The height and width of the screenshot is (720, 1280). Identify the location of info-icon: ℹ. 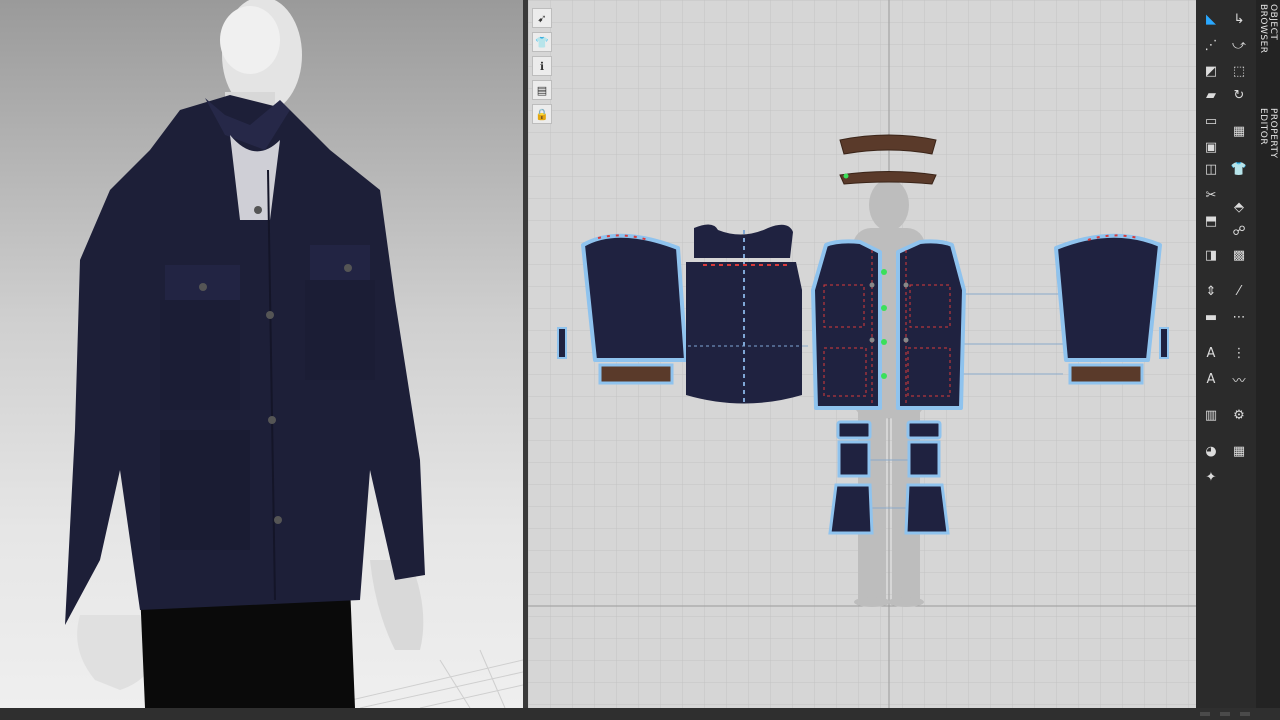
(542, 66).